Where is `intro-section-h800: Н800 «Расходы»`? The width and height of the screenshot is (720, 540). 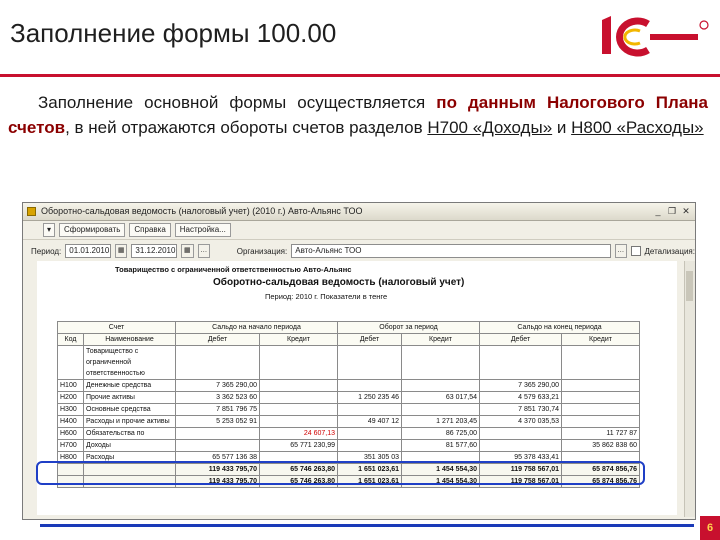
intro-section-h800: Н800 «Расходы» is located at coordinates (637, 127).